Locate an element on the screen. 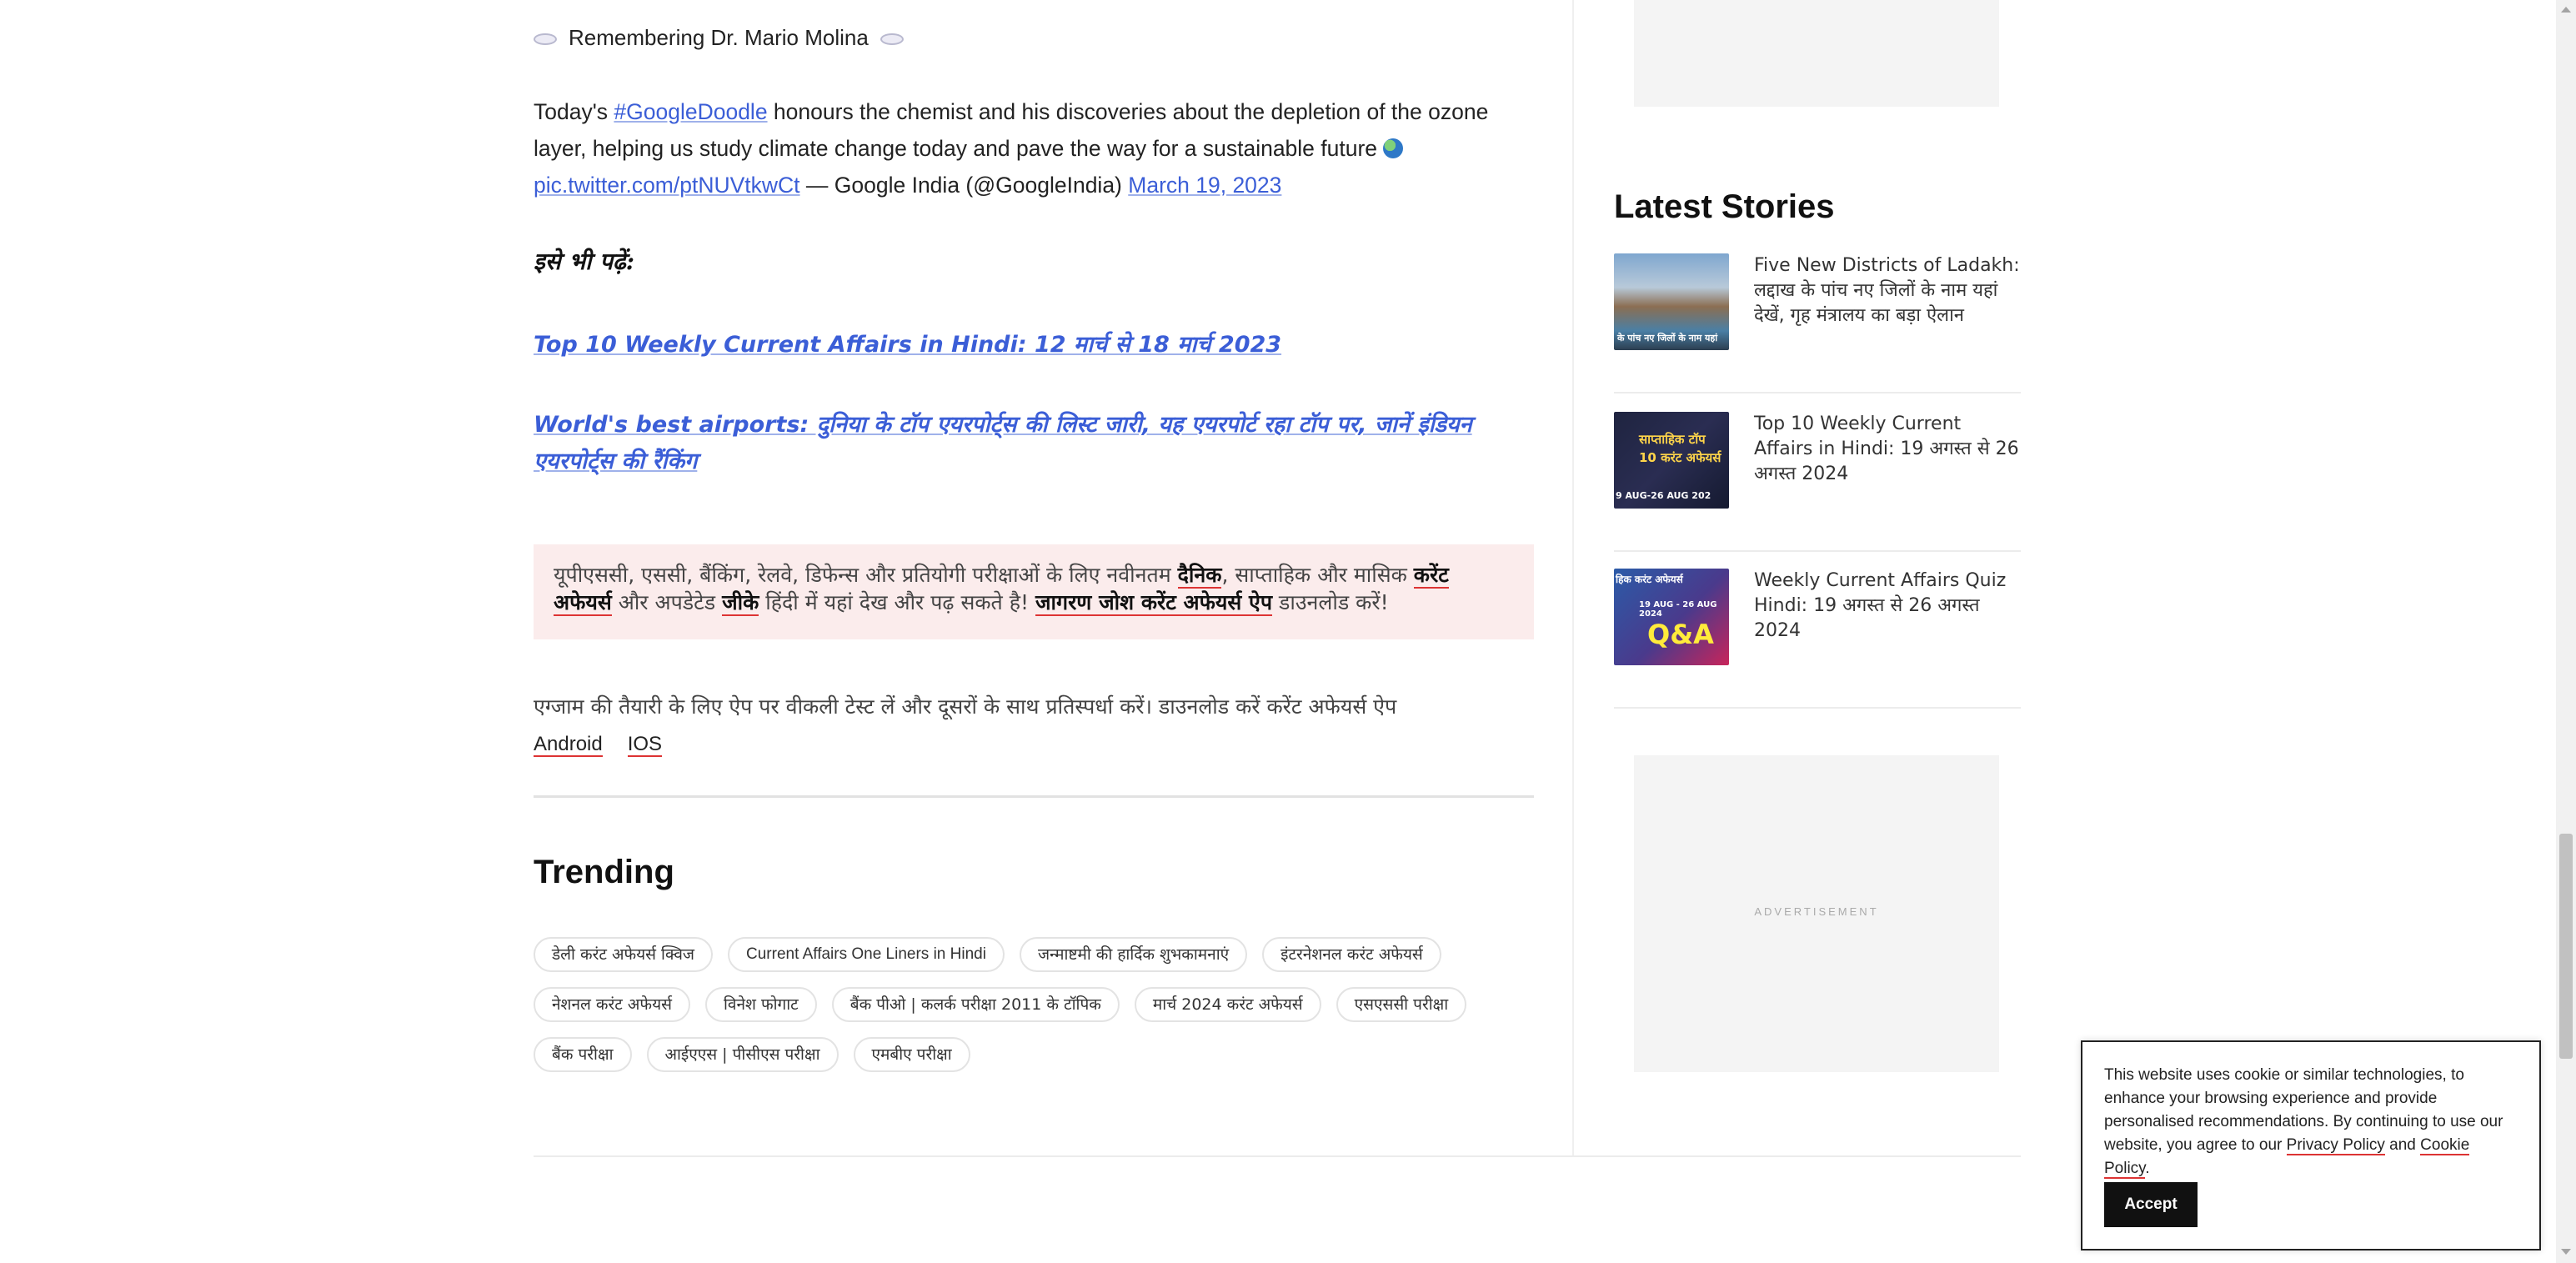 The width and height of the screenshot is (2576, 1263). android-link: Android is located at coordinates (568, 745).